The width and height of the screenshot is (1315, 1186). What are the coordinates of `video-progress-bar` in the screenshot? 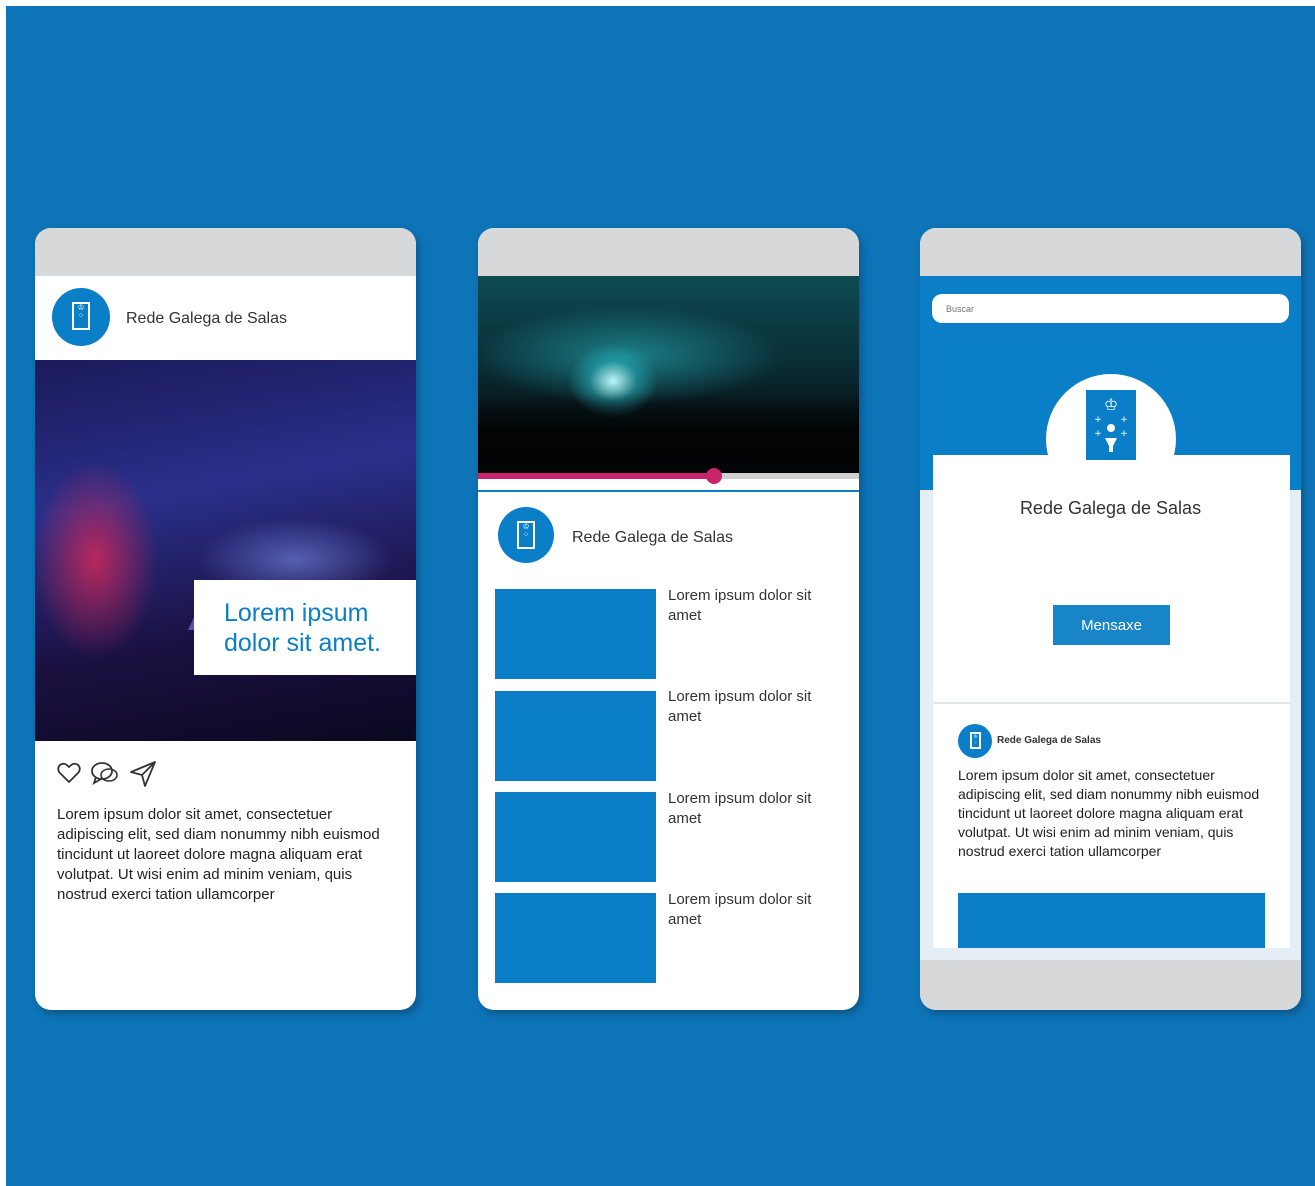 It's located at (668, 476).